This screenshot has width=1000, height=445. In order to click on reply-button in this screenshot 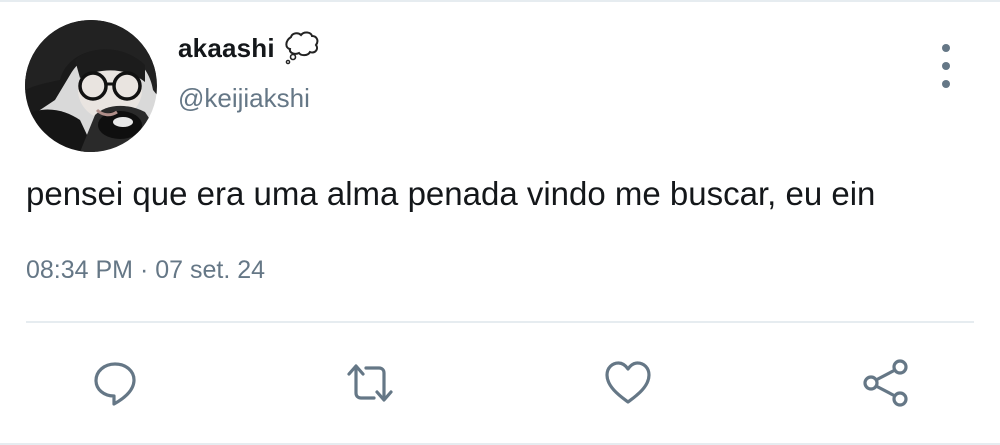, I will do `click(115, 383)`.